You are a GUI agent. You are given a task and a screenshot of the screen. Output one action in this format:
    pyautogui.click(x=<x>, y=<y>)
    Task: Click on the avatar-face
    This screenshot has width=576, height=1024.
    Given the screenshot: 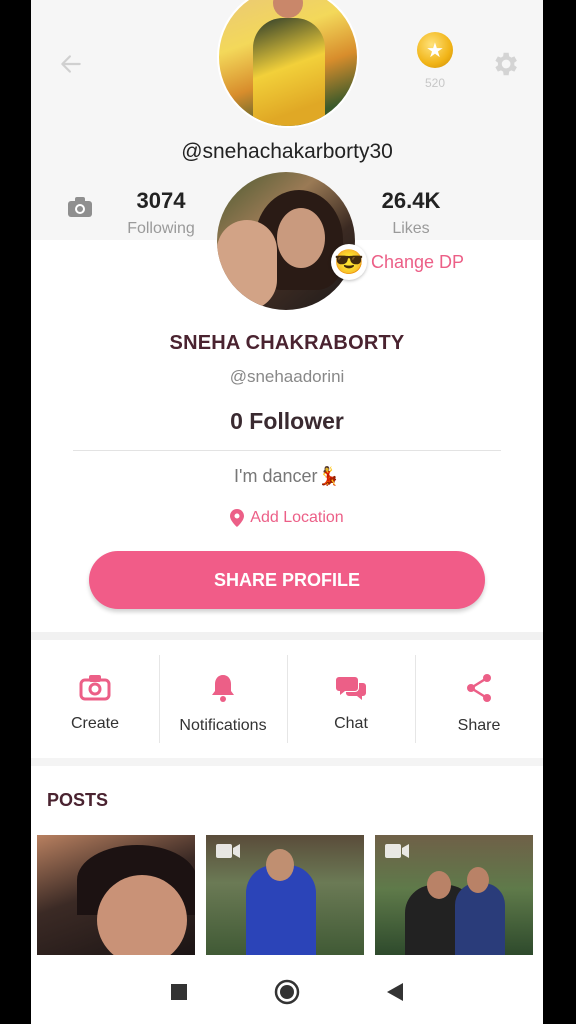 What is the action you would take?
    pyautogui.click(x=301, y=238)
    